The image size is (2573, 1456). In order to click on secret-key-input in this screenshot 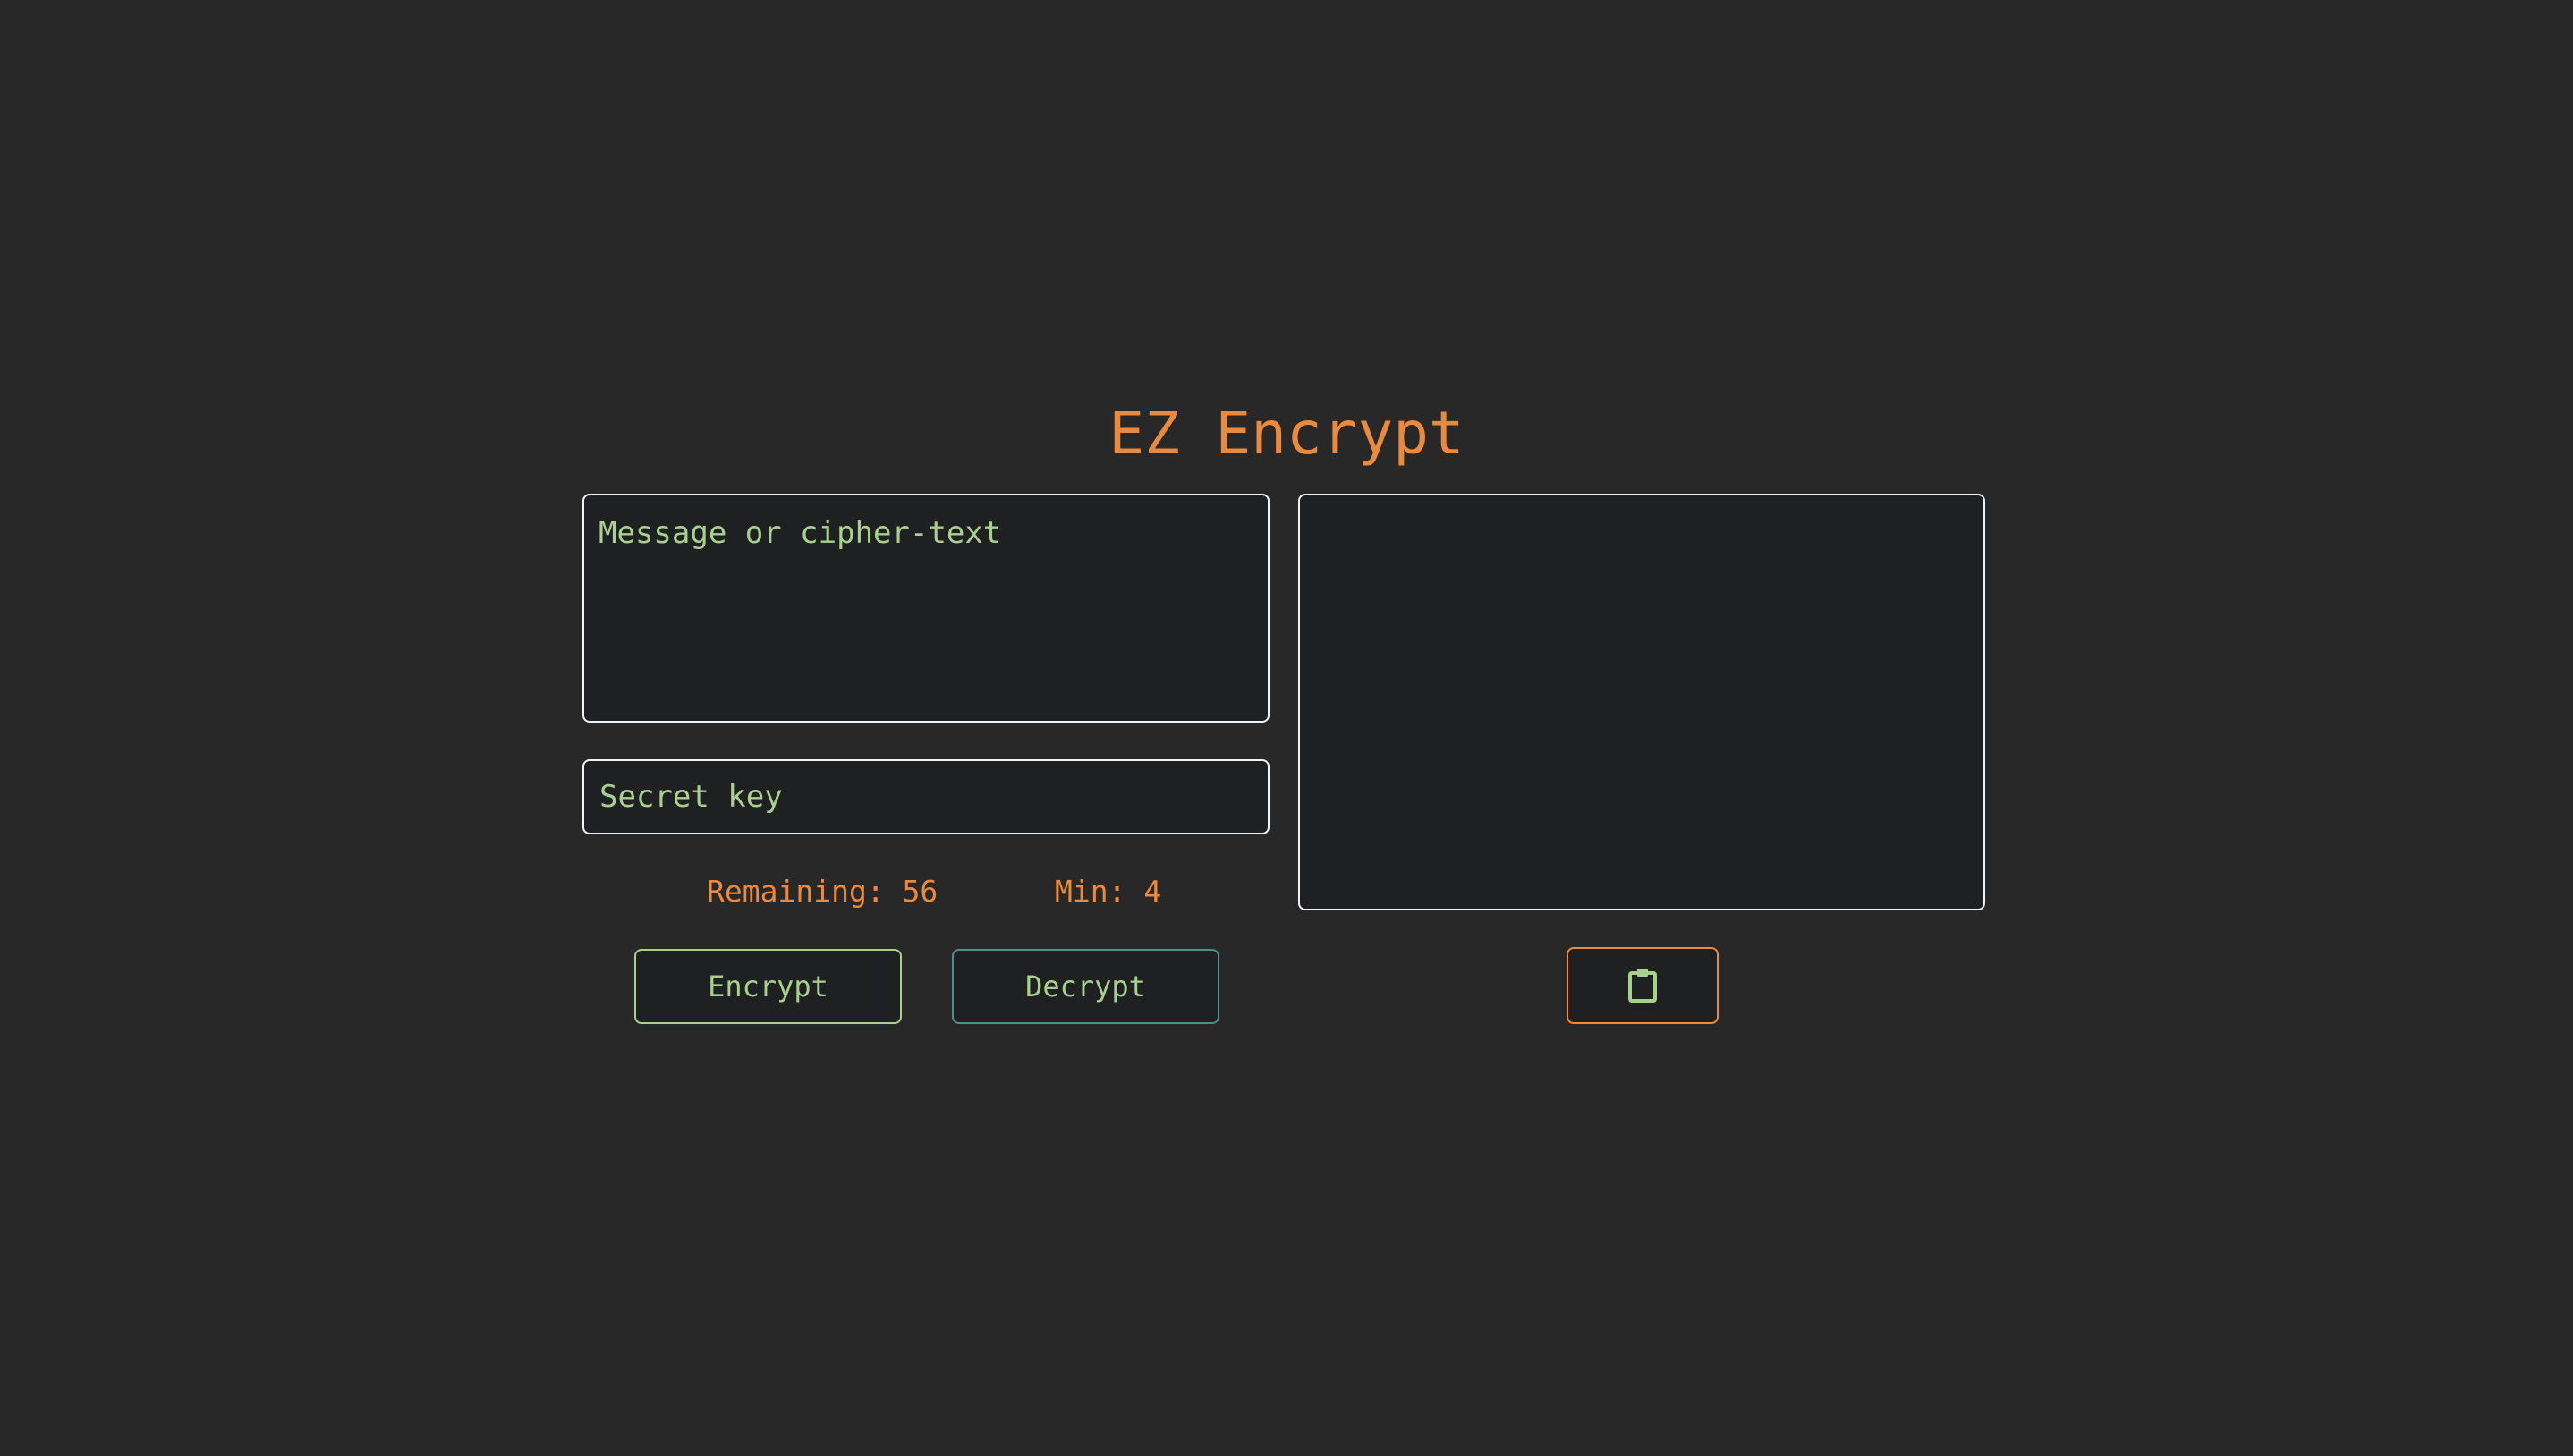, I will do `click(926, 796)`.